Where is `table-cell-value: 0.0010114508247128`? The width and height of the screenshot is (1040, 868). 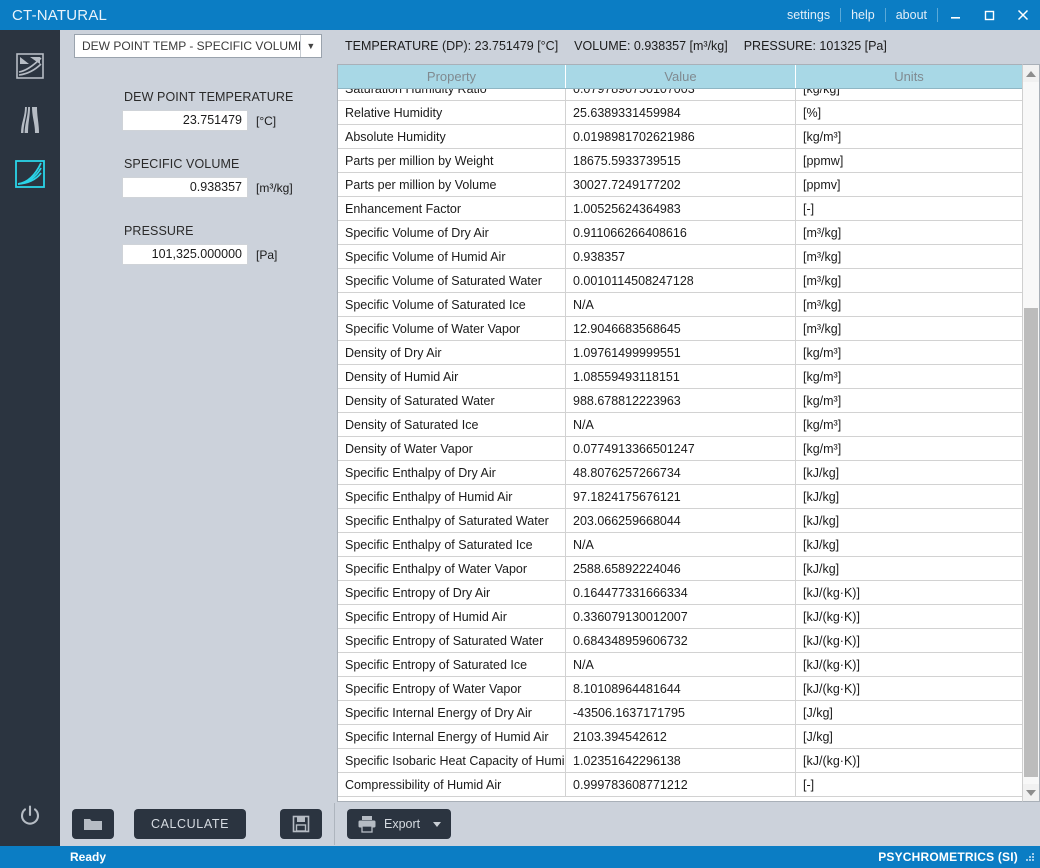 table-cell-value: 0.0010114508247128 is located at coordinates (681, 280).